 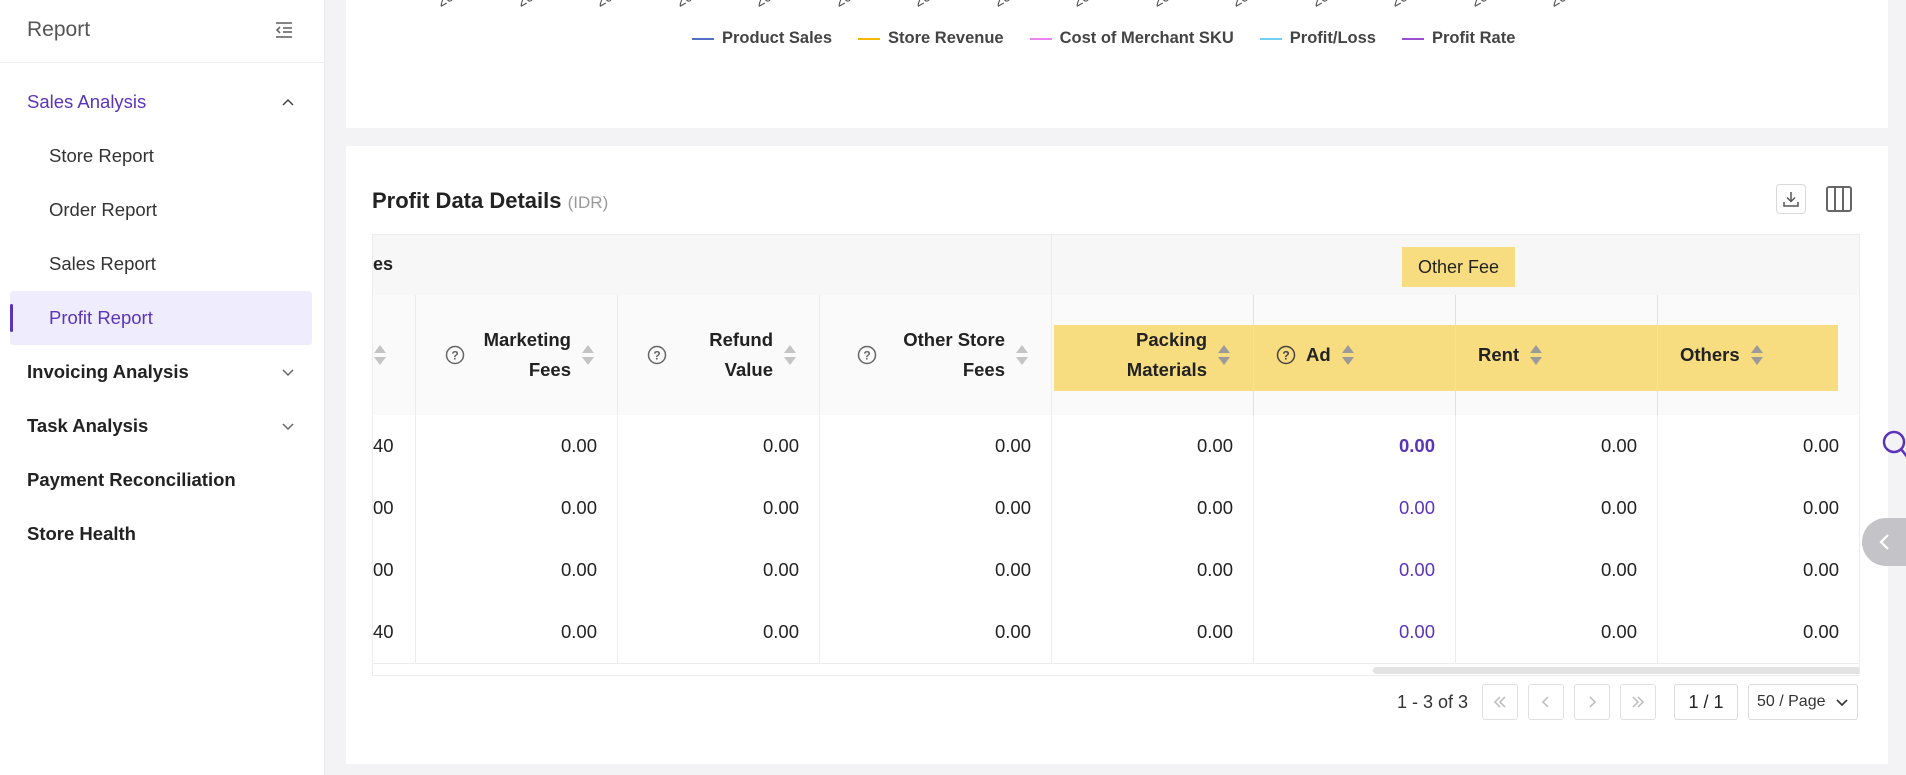 I want to click on nav-label: Order Report, so click(x=103, y=209).